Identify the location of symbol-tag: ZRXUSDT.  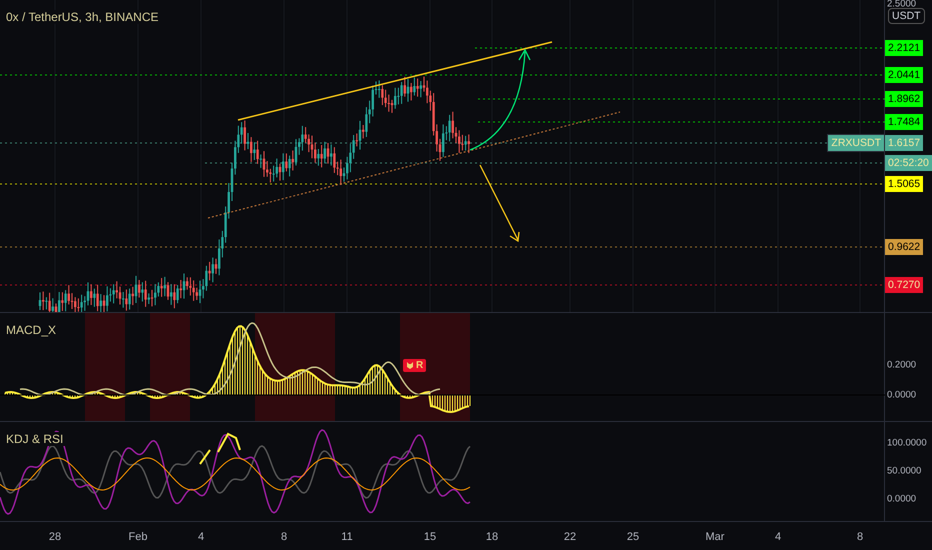
(856, 143).